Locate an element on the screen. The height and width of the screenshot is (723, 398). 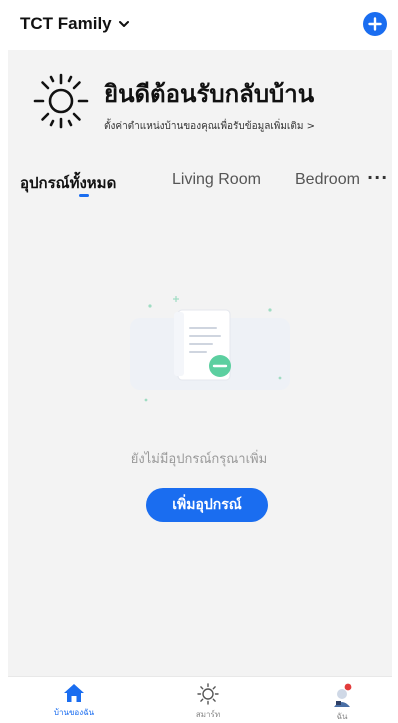
add-button is located at coordinates (375, 24).